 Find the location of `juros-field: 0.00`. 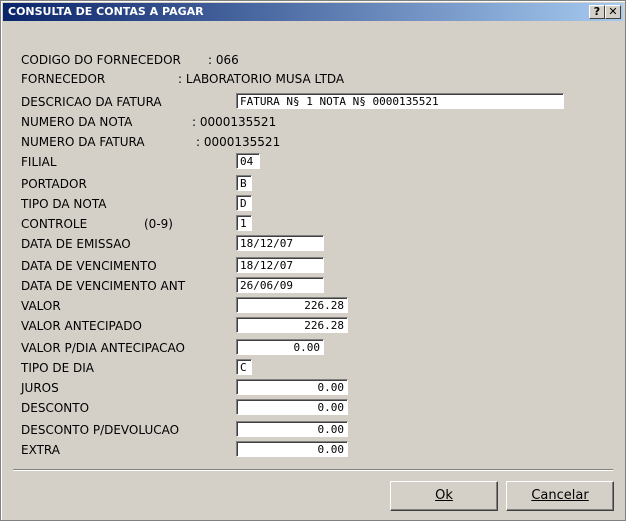

juros-field: 0.00 is located at coordinates (292, 387).